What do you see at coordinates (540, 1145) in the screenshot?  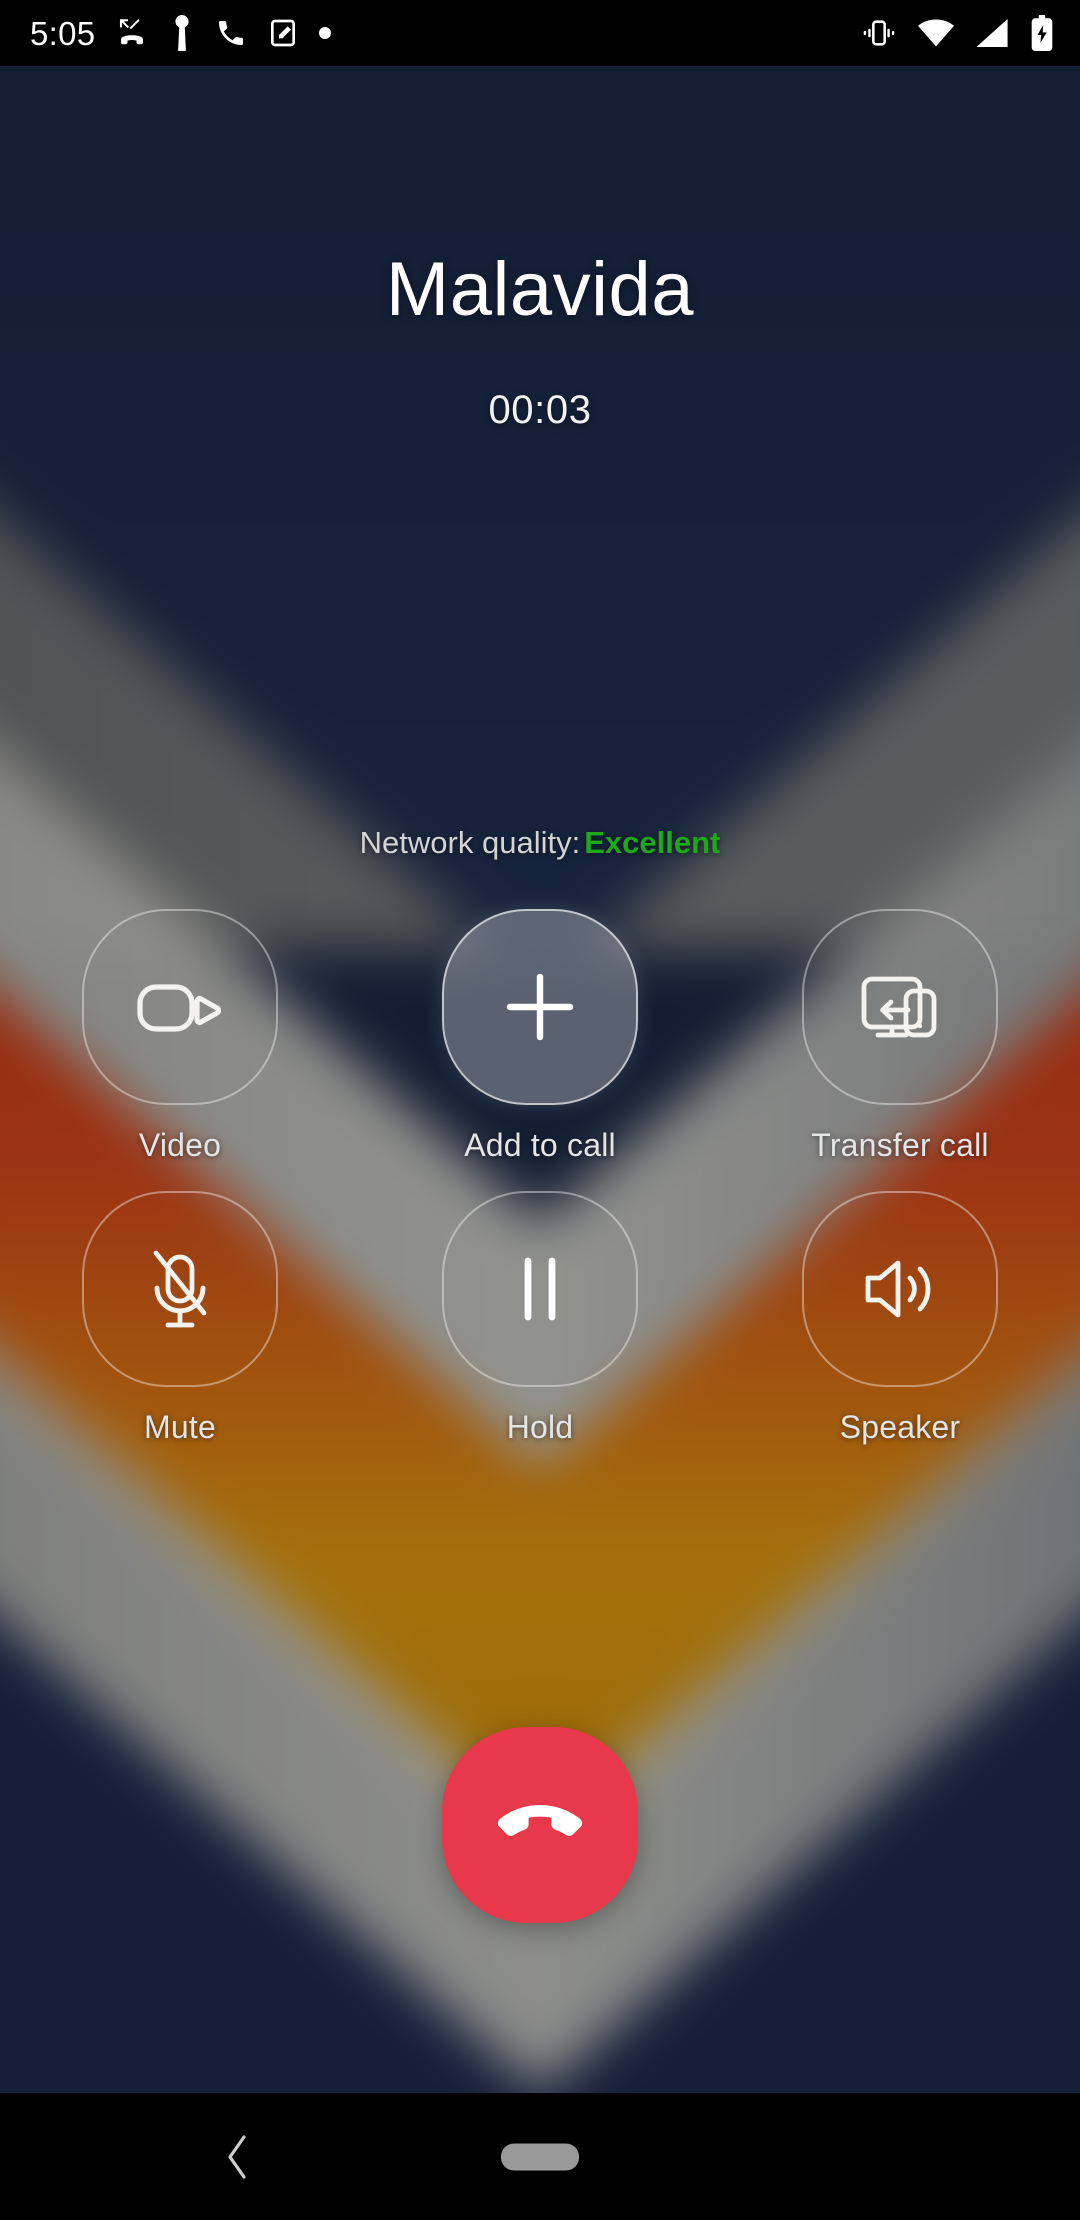 I see `add-to-call-button-label: Add to call` at bounding box center [540, 1145].